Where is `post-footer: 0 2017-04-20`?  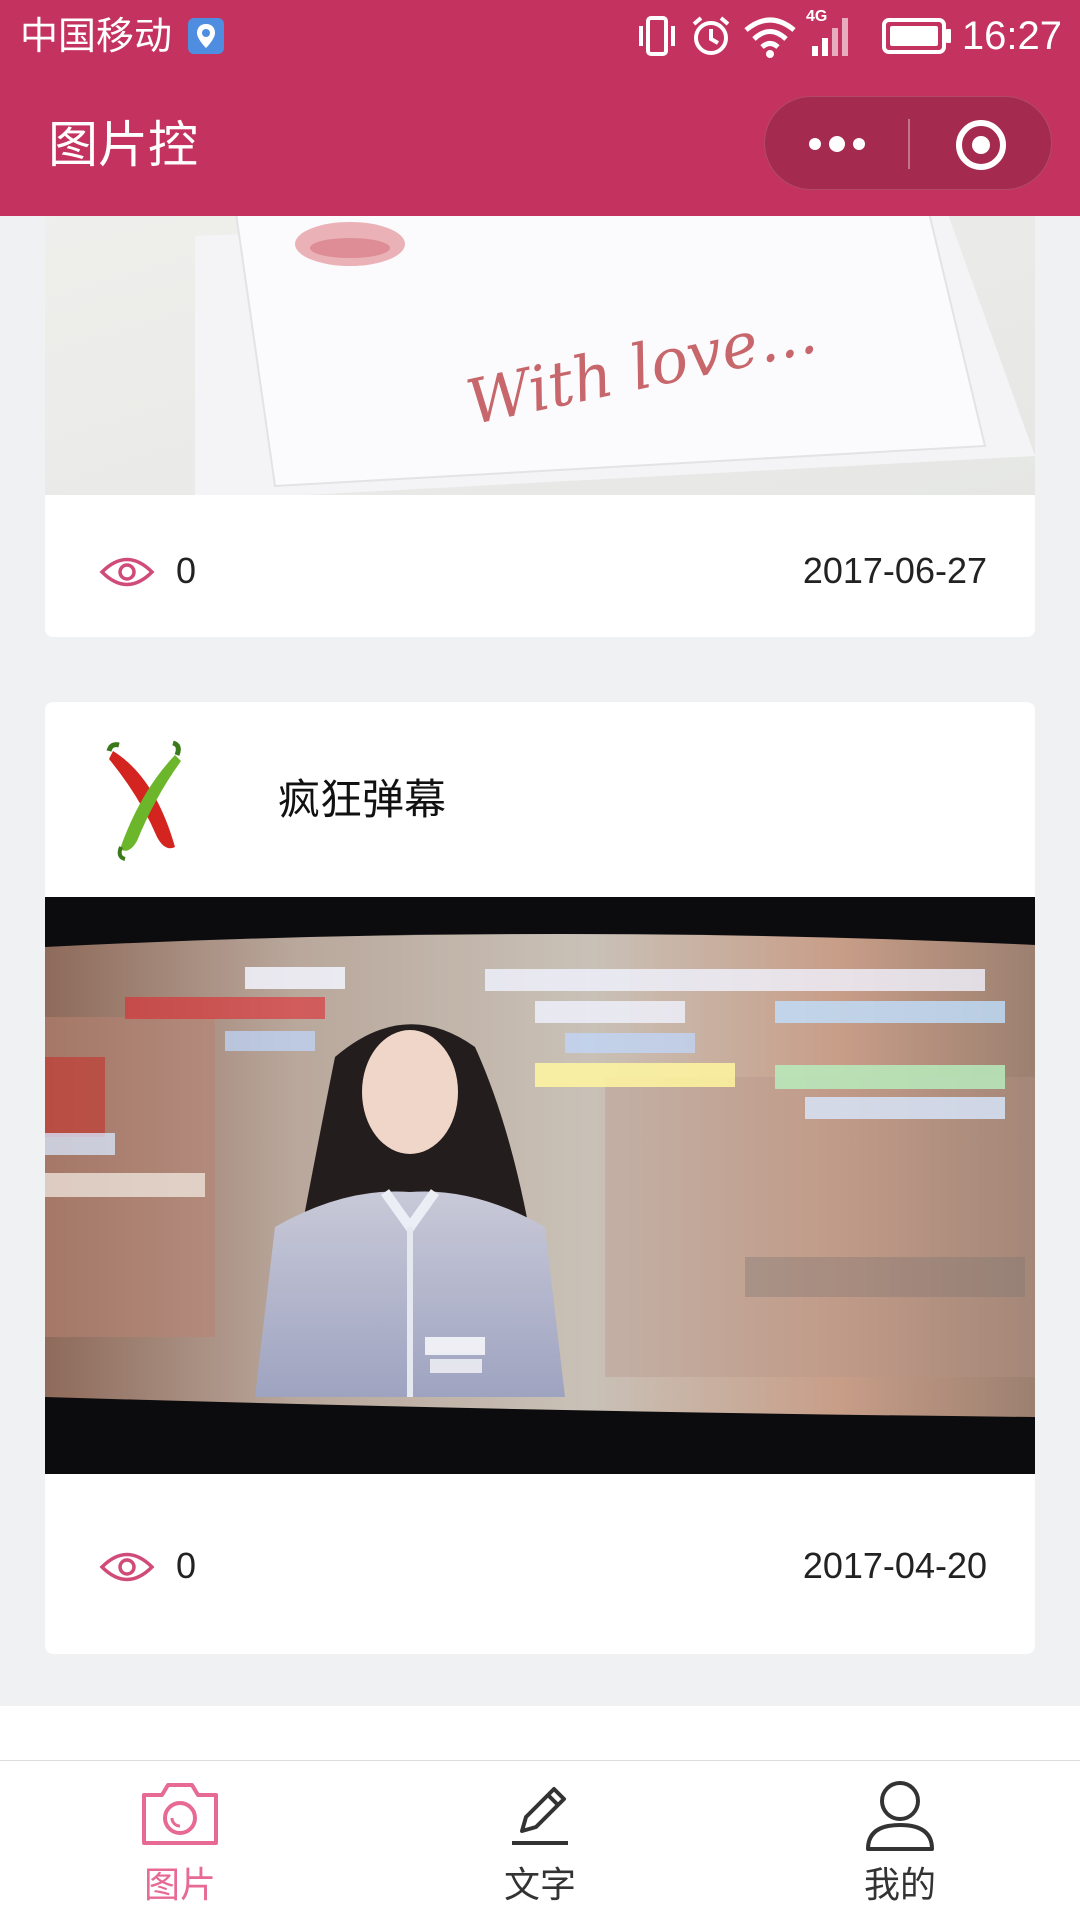 post-footer: 0 2017-04-20 is located at coordinates (540, 1571).